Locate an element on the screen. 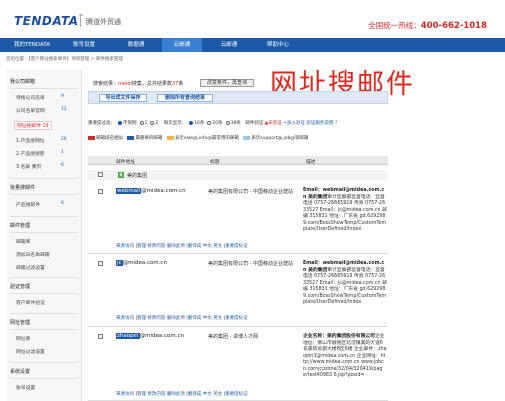  email-address: webmail@midea.com.cn is located at coordinates (151, 191).